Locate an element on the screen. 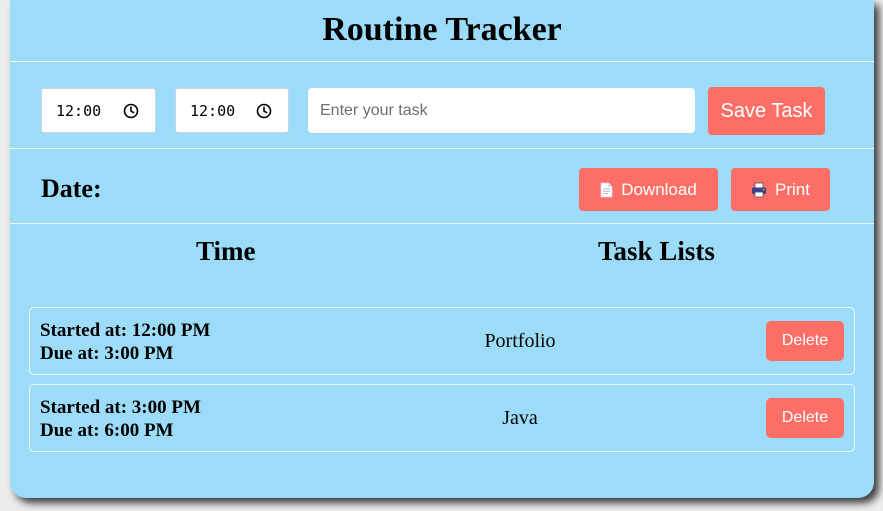  printer-icon is located at coordinates (759, 190).